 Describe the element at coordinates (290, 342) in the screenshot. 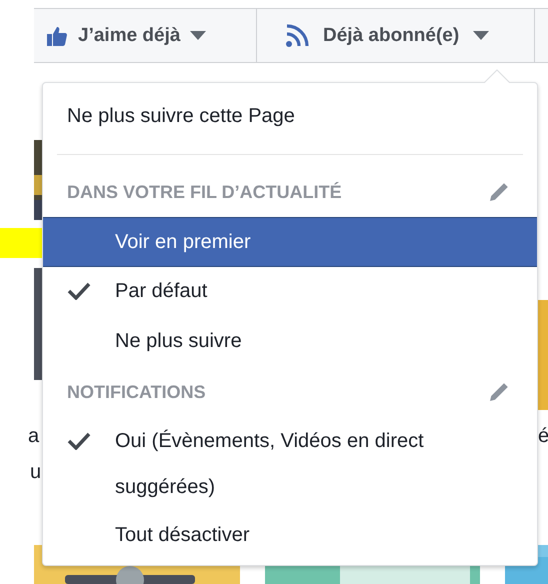

I see `menu-option: Ne plus suivre` at that location.